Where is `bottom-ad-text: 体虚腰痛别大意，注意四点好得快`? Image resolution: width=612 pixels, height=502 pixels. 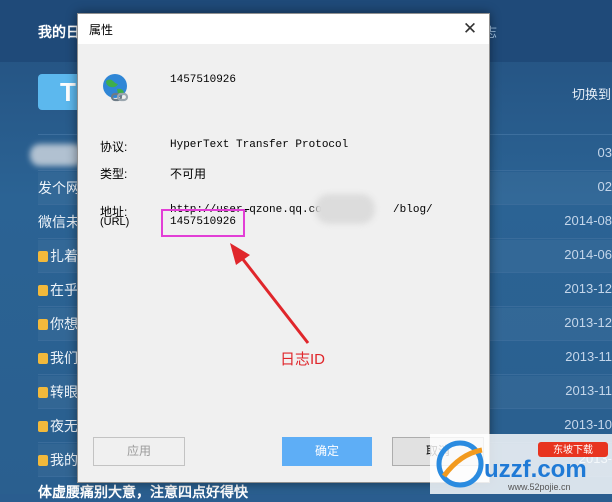
bottom-ad-text: 体虚腰痛别大意，注意四点好得快 is located at coordinates (143, 492).